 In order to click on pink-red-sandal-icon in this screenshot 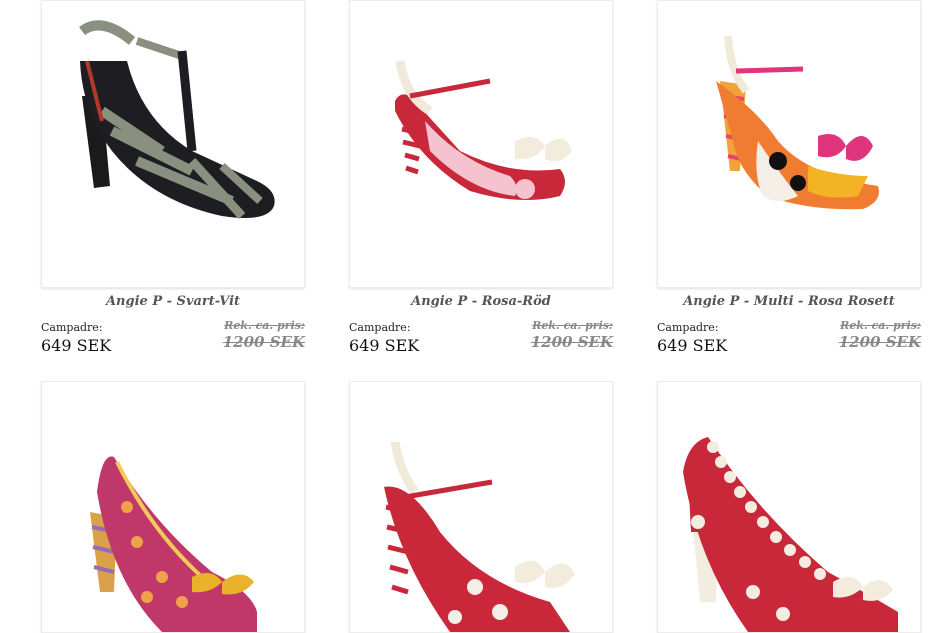, I will do `click(483, 130)`.